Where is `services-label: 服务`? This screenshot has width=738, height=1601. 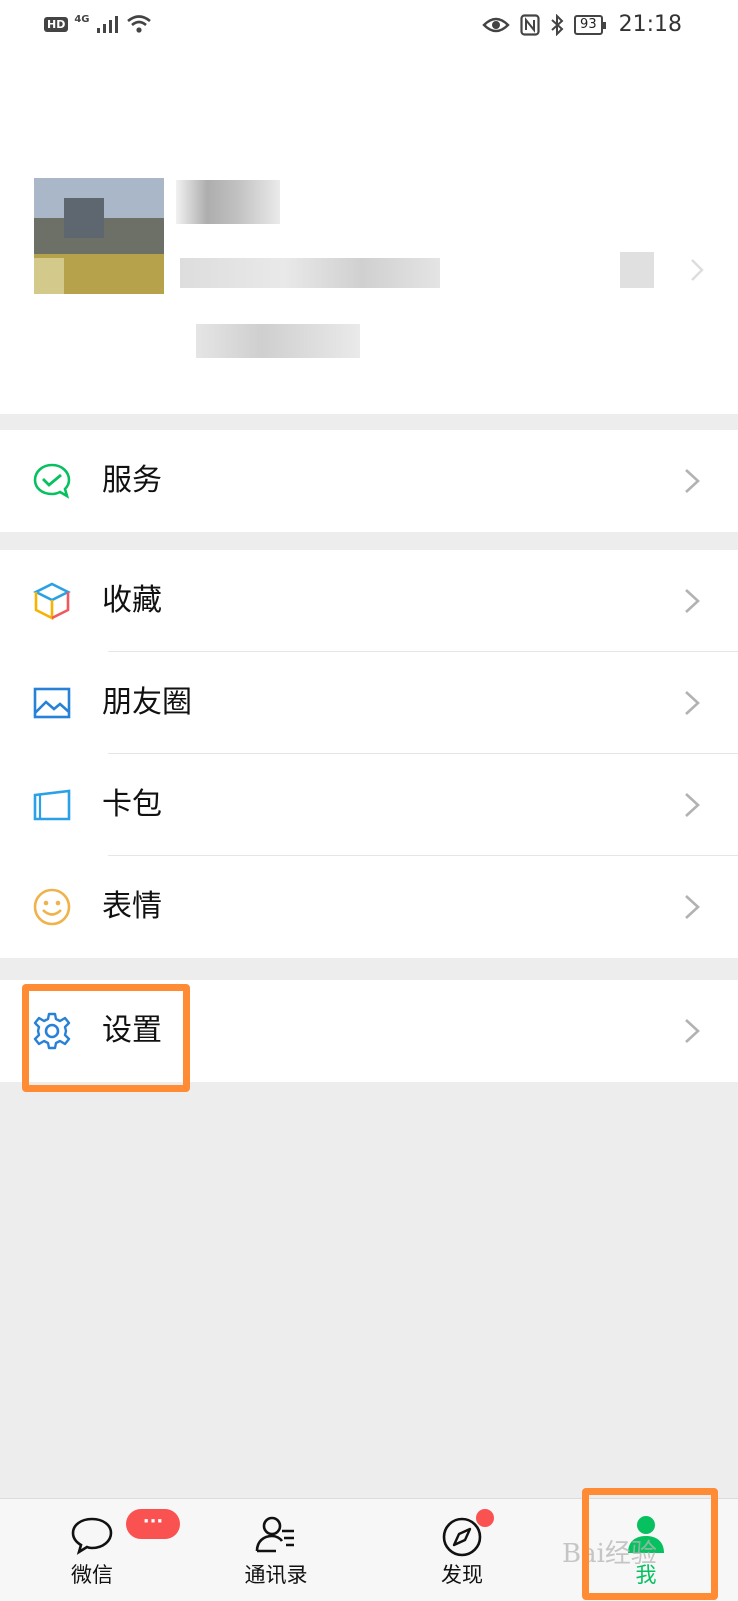
services-label: 服务 is located at coordinates (132, 480).